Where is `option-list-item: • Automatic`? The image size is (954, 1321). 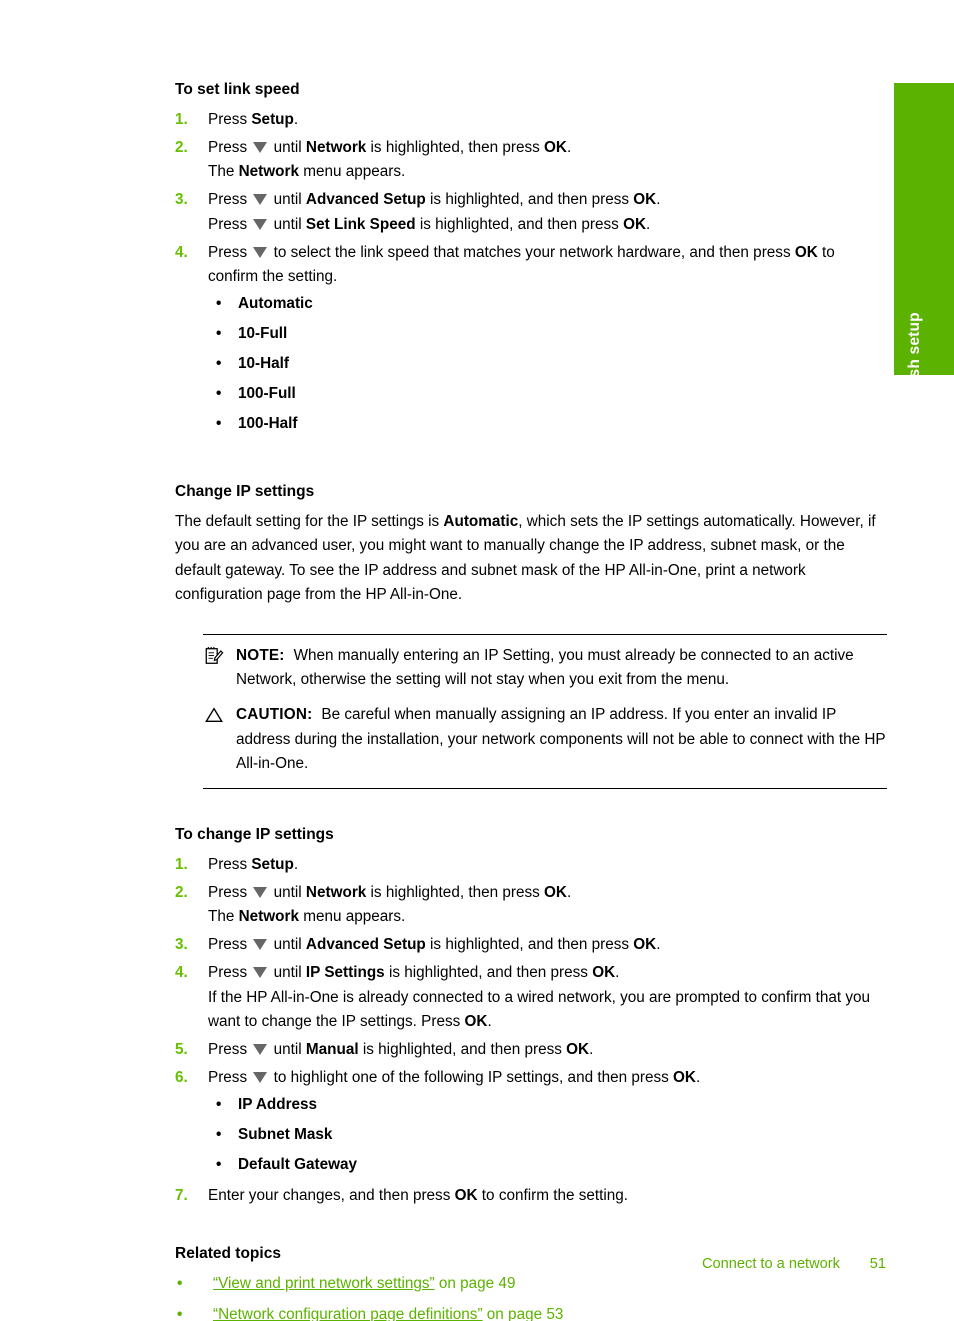
option-list-item: • Automatic is located at coordinates (547, 304).